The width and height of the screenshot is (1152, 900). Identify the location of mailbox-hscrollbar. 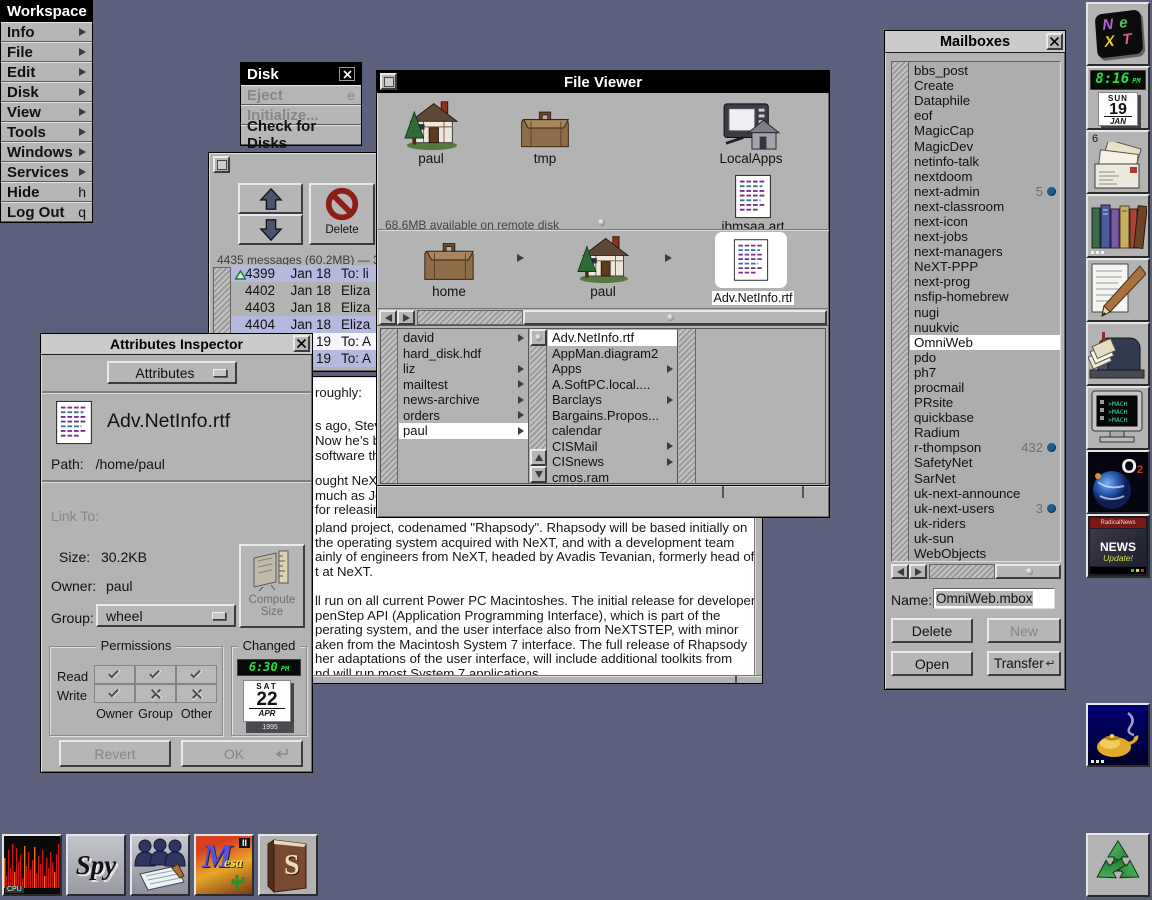
(976, 572).